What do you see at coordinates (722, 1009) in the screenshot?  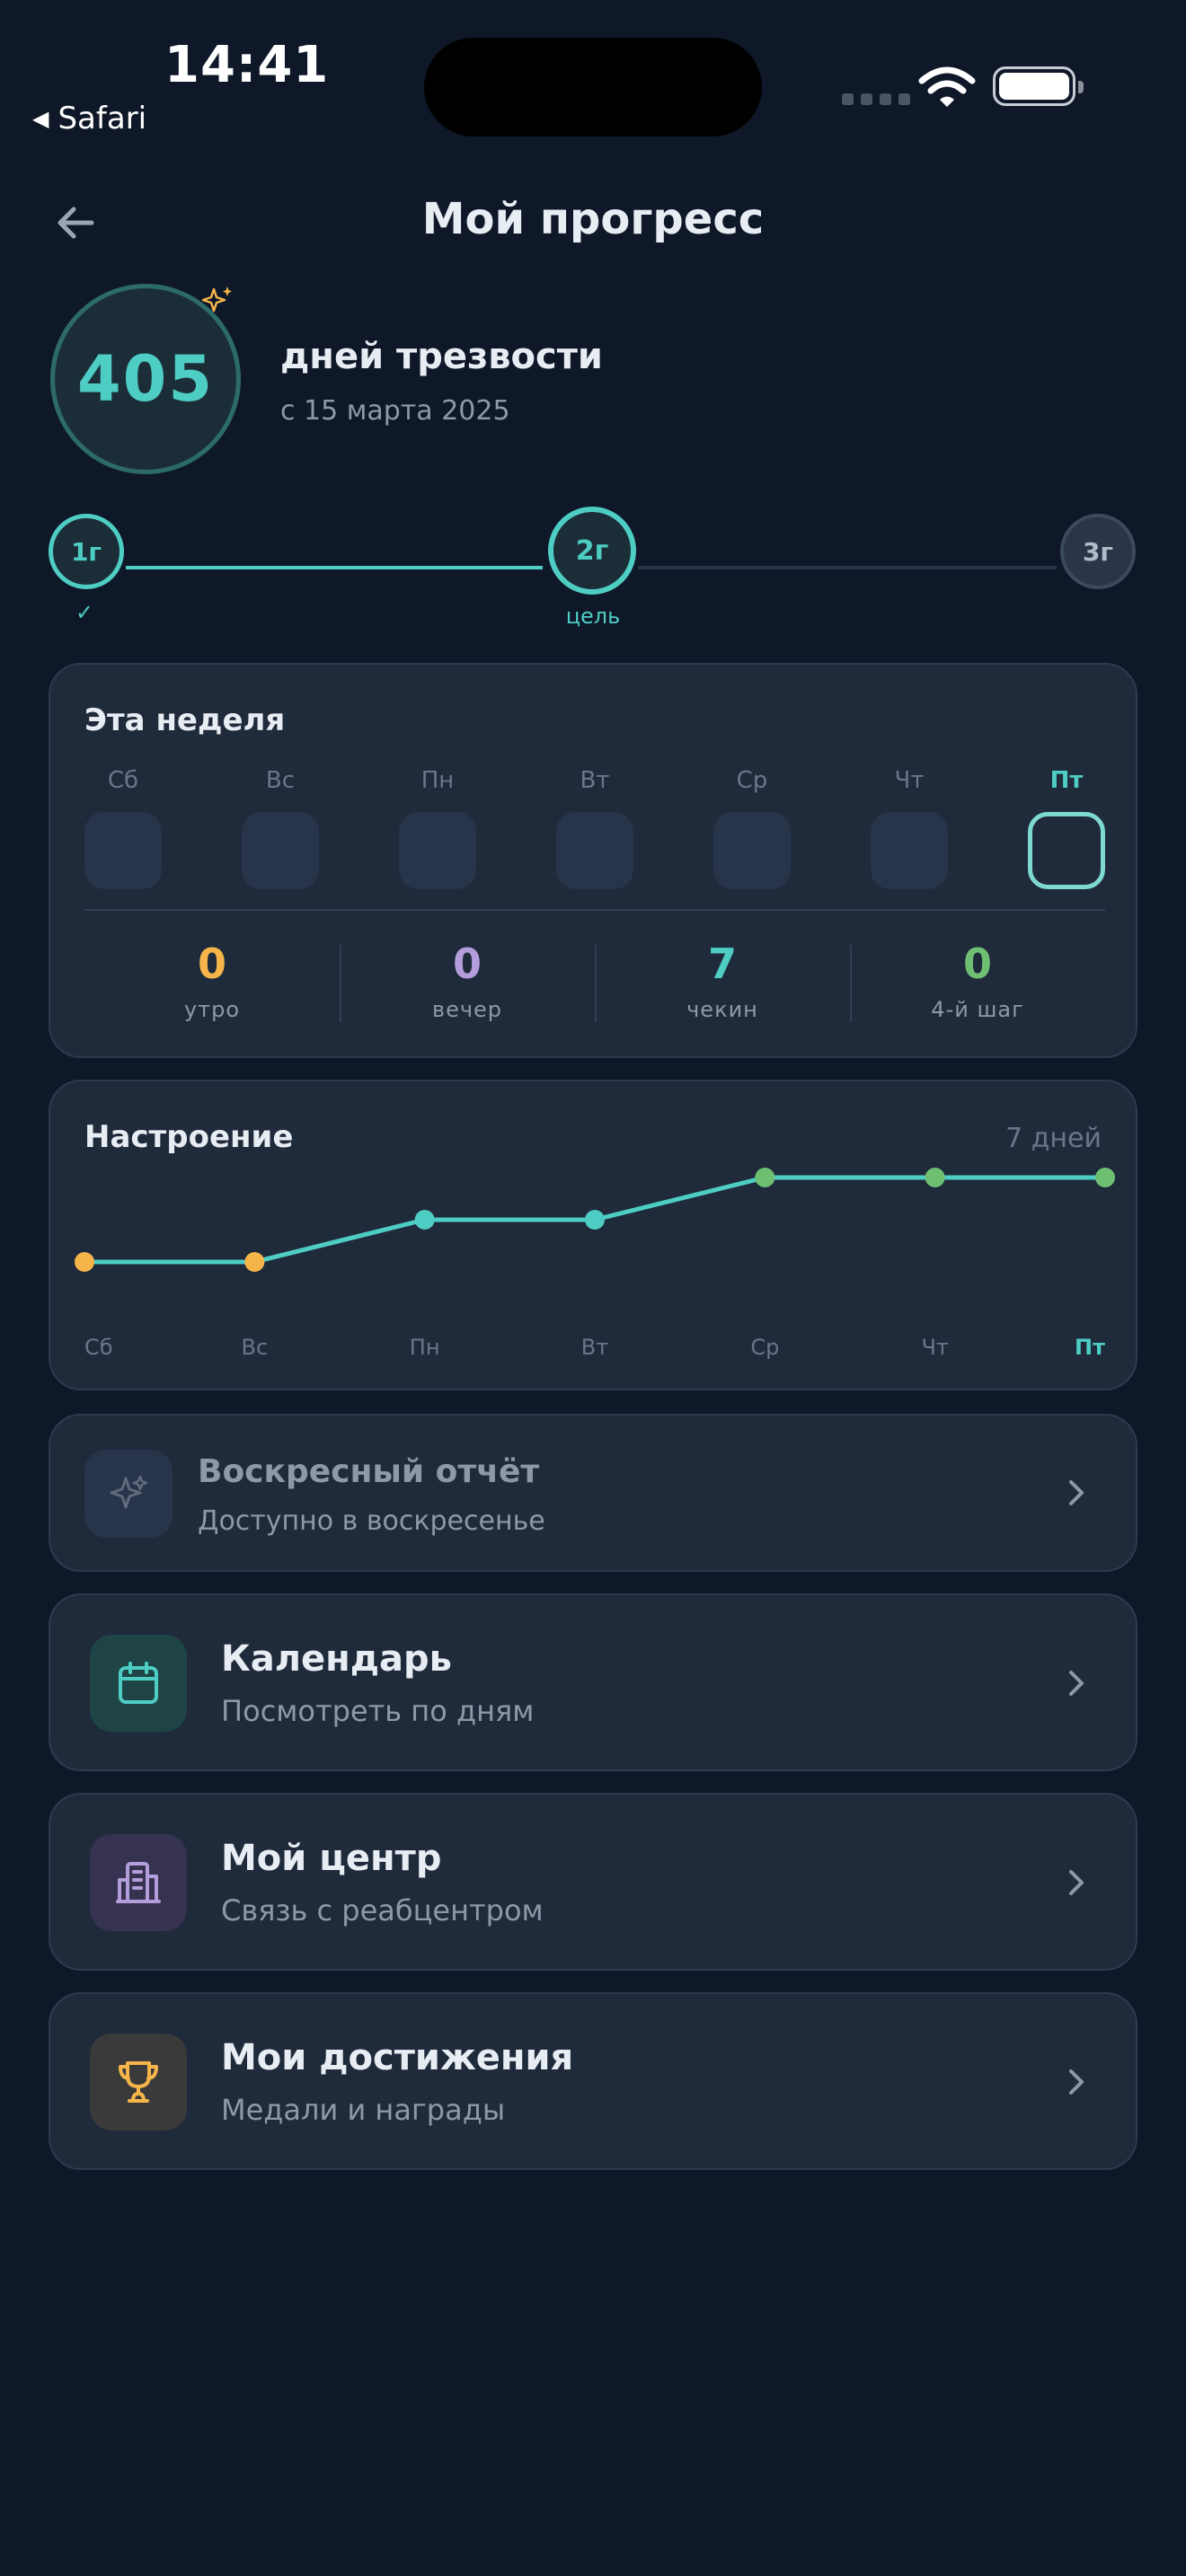 I see `stat-label: чекин` at bounding box center [722, 1009].